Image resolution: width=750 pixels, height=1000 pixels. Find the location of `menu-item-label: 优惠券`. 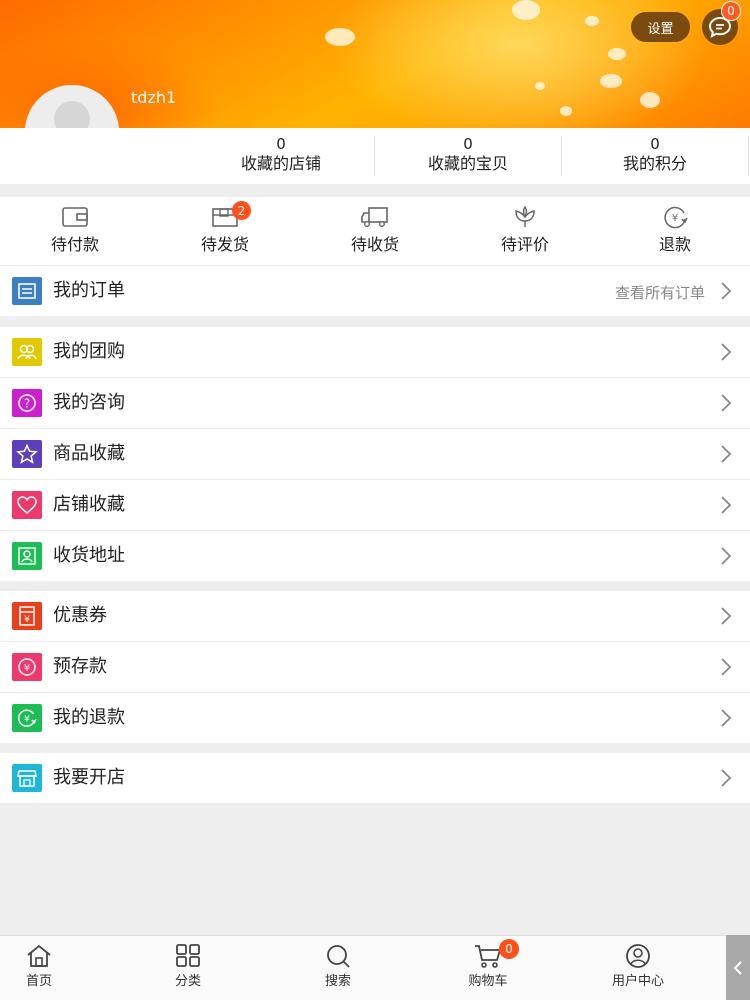

menu-item-label: 优惠券 is located at coordinates (80, 615).